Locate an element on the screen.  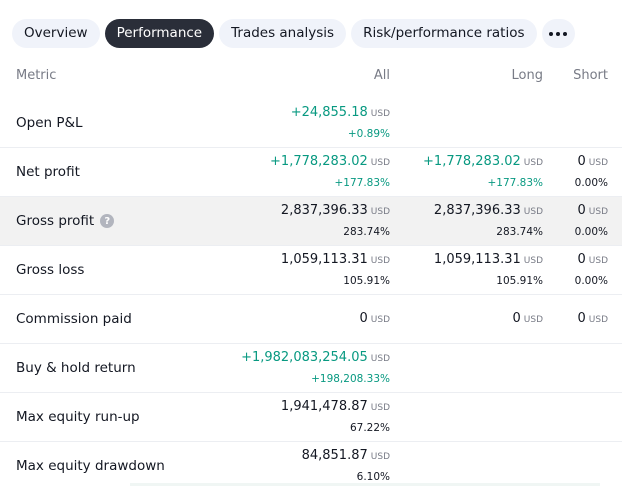
all-cell: 1,059,113.31 USD 105.91% is located at coordinates (335, 270).